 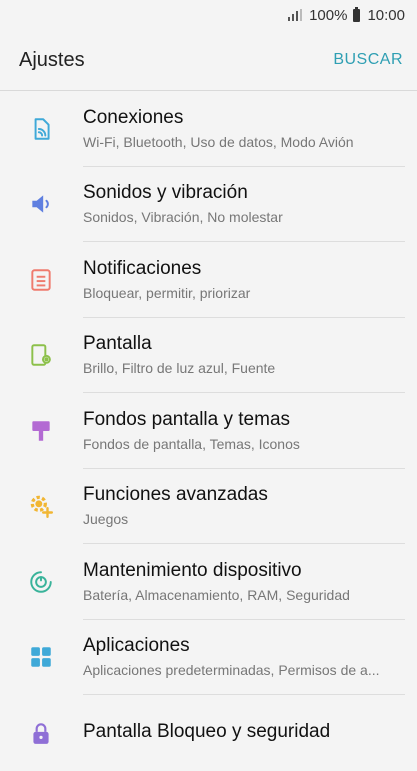 What do you see at coordinates (295, 15) in the screenshot?
I see `signal-icon` at bounding box center [295, 15].